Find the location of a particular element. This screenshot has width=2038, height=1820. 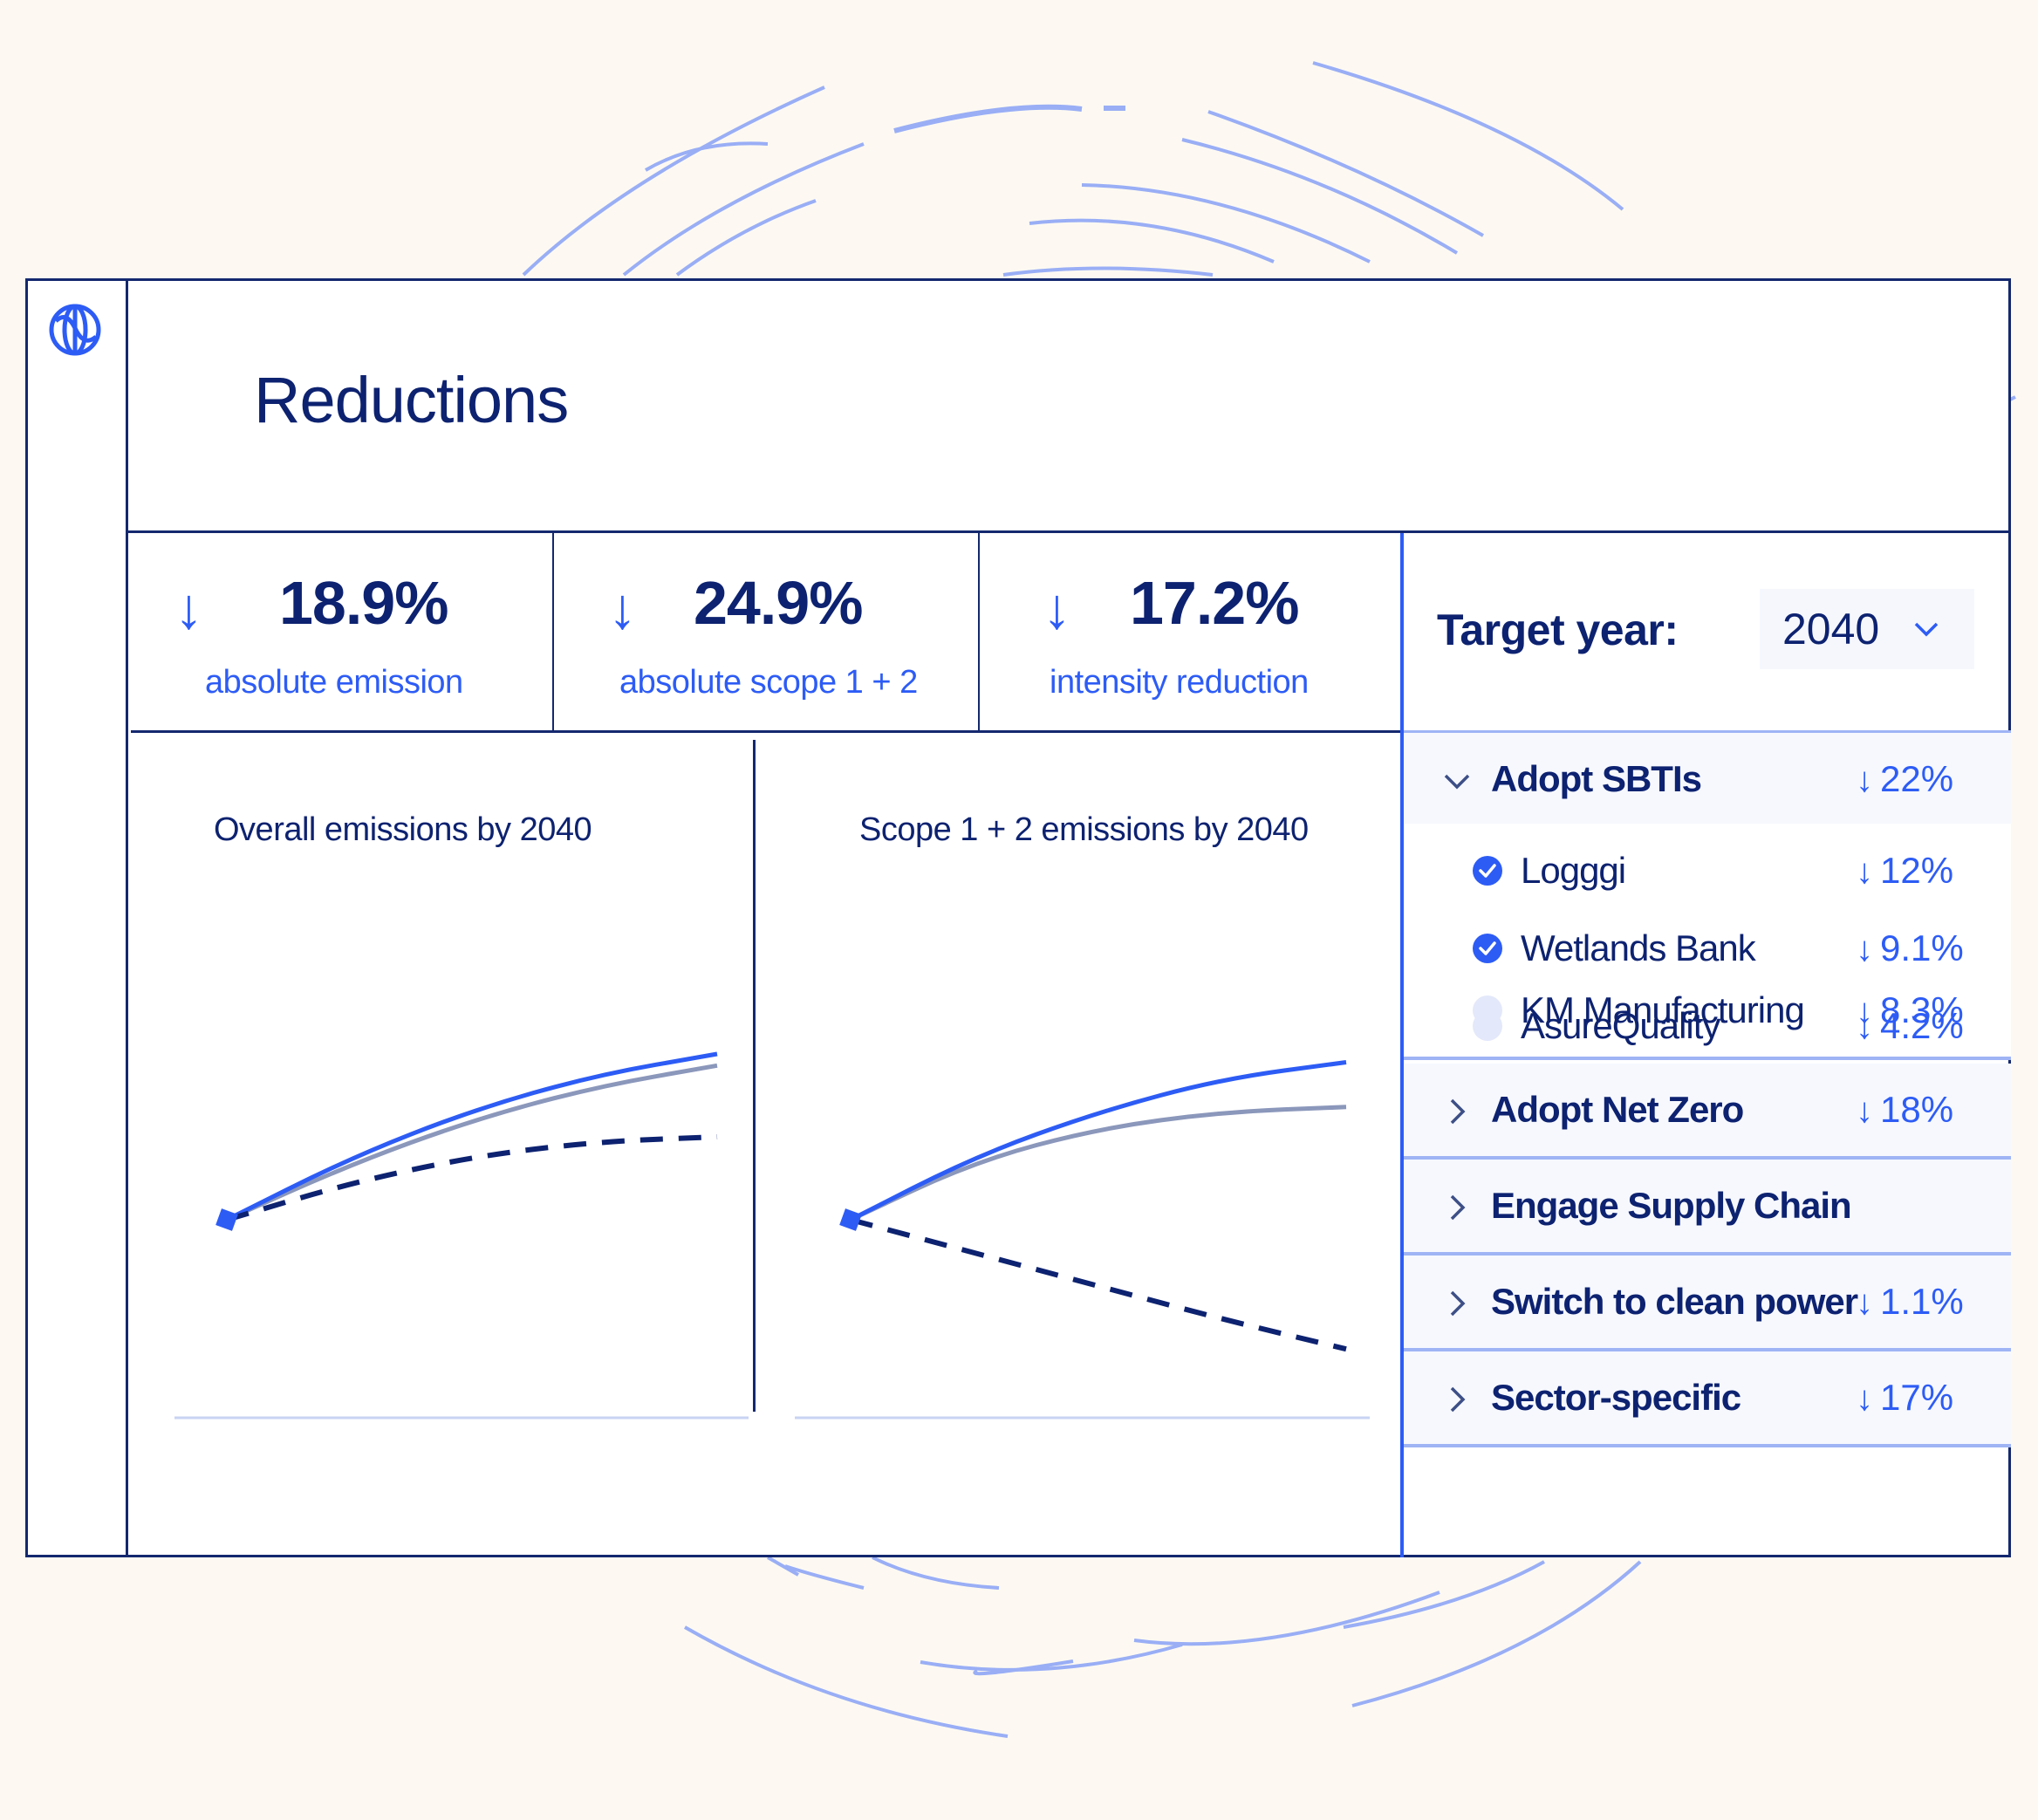

lever-group-name: Adopt Net Zero is located at coordinates (1617, 1109).